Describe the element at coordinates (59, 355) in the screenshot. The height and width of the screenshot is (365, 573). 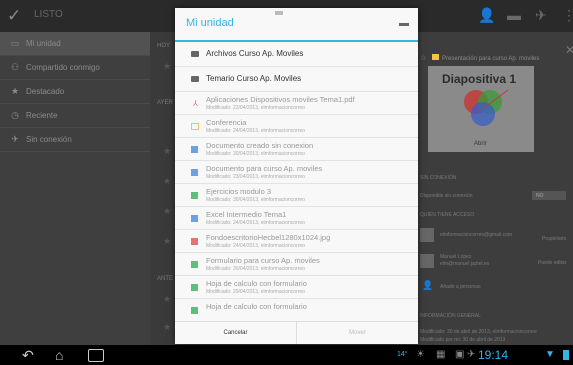
I see `home-icon: ⌂` at that location.